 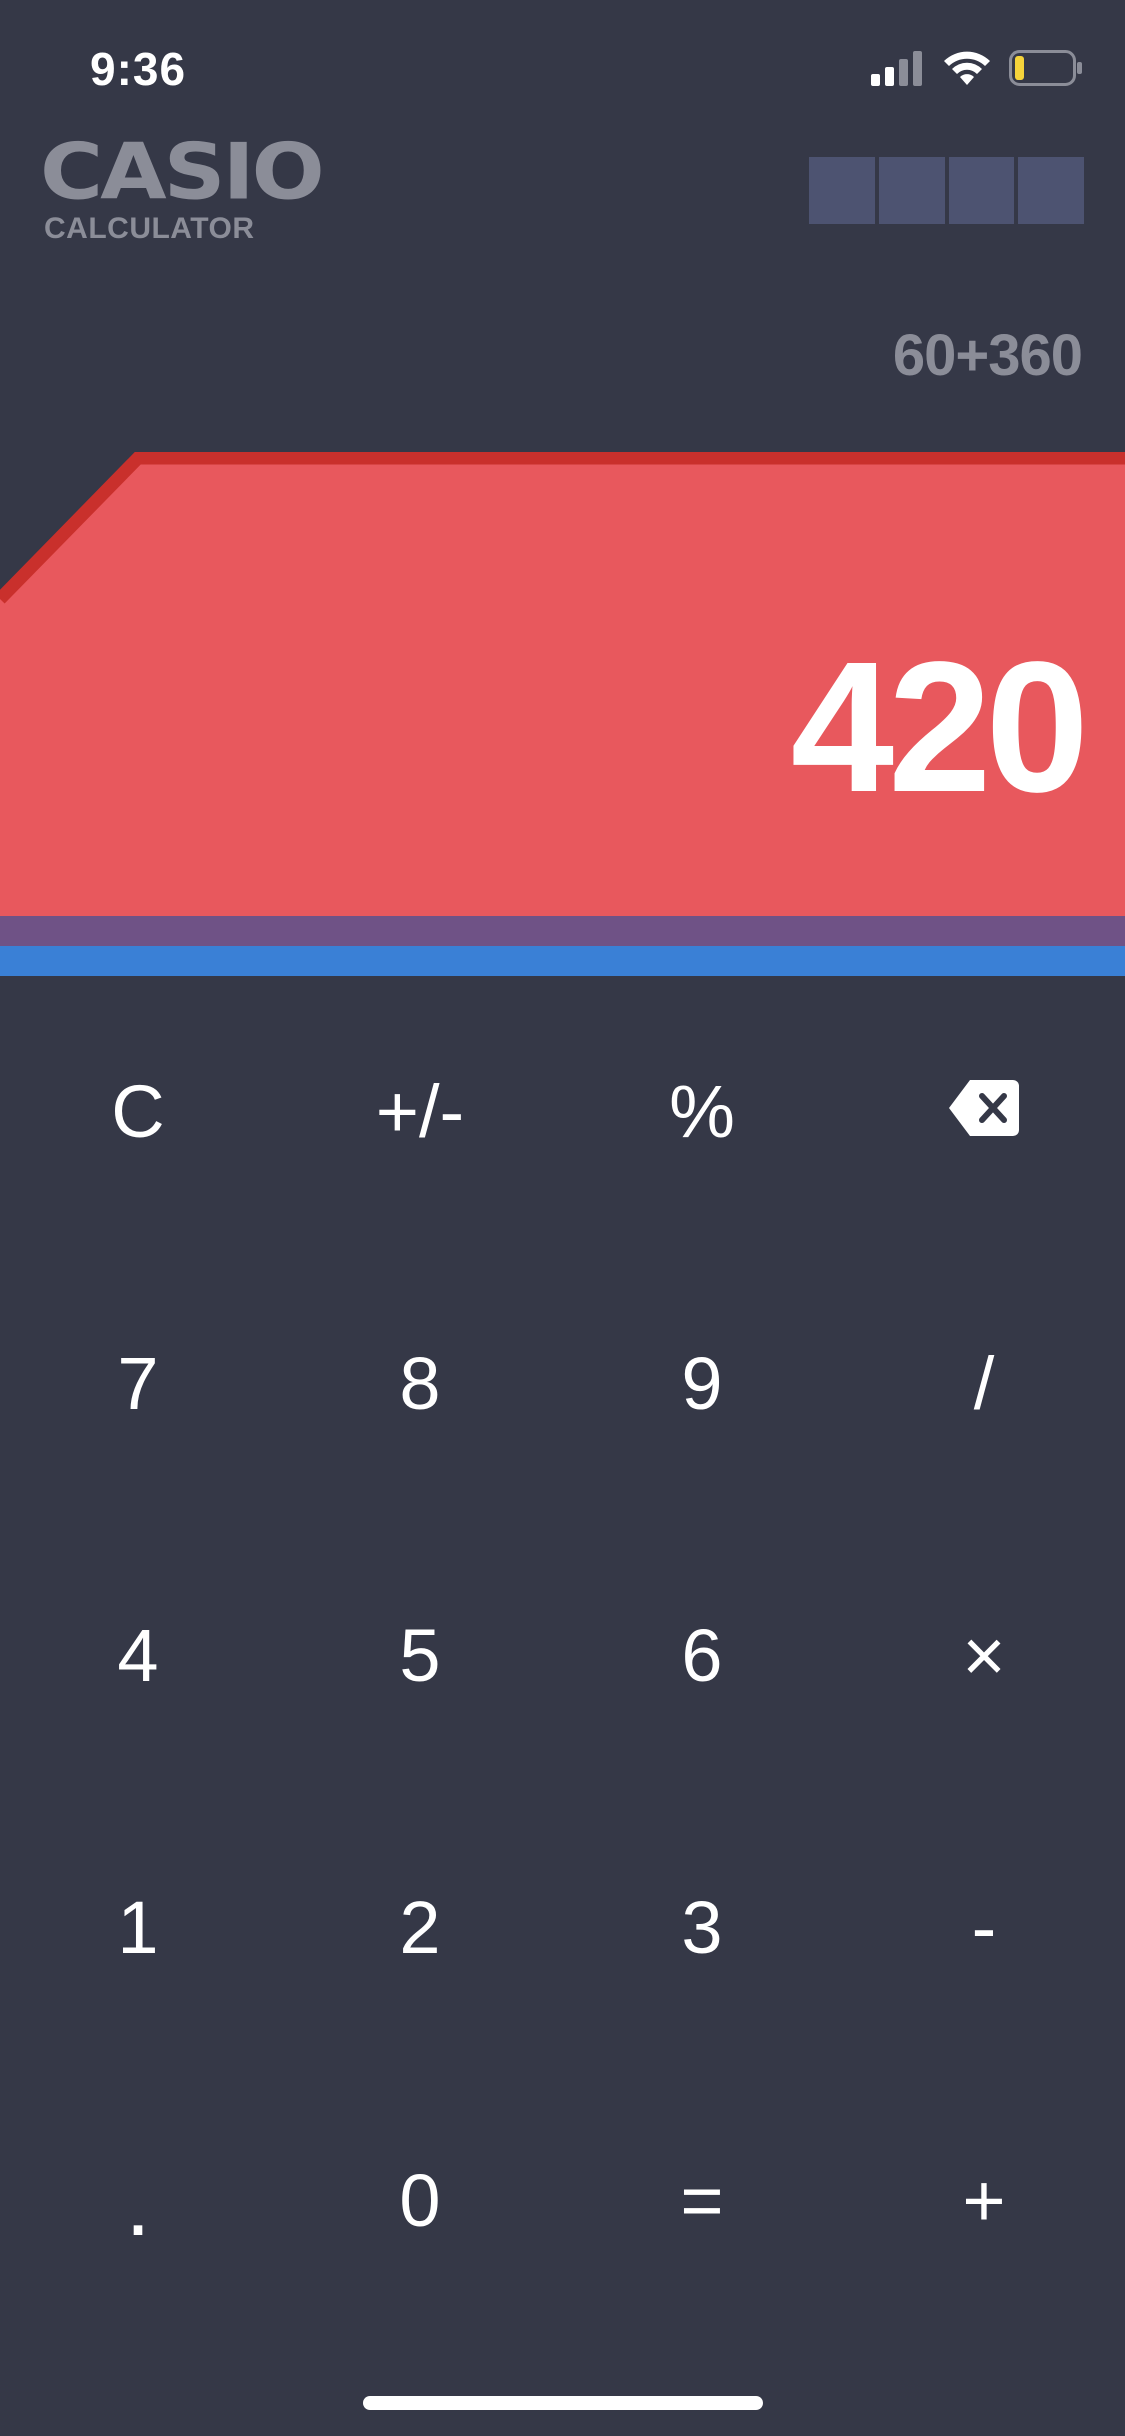 I want to click on digit-4-label: 4, so click(x=138, y=1655).